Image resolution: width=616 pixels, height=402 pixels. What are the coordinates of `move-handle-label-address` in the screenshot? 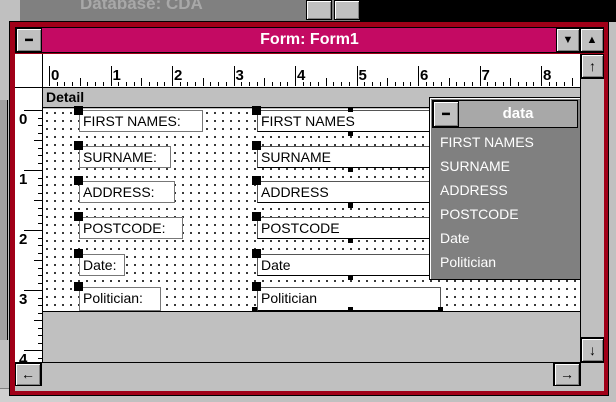 It's located at (78, 180).